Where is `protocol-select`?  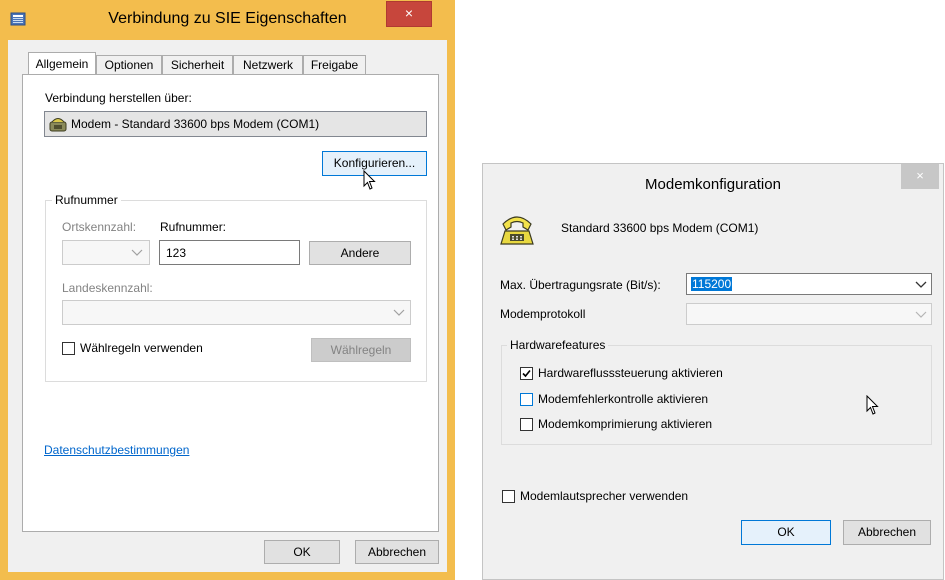
protocol-select is located at coordinates (809, 314).